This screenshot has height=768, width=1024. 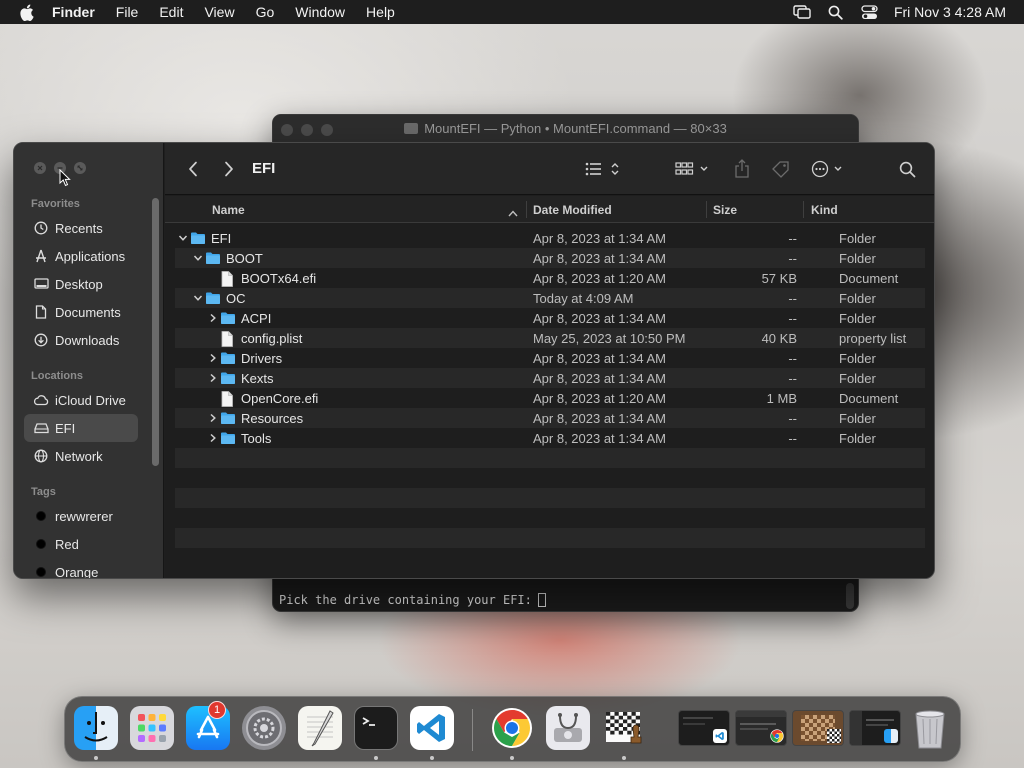 I want to click on sidebar-item-desktop: Desktop, so click(x=81, y=284).